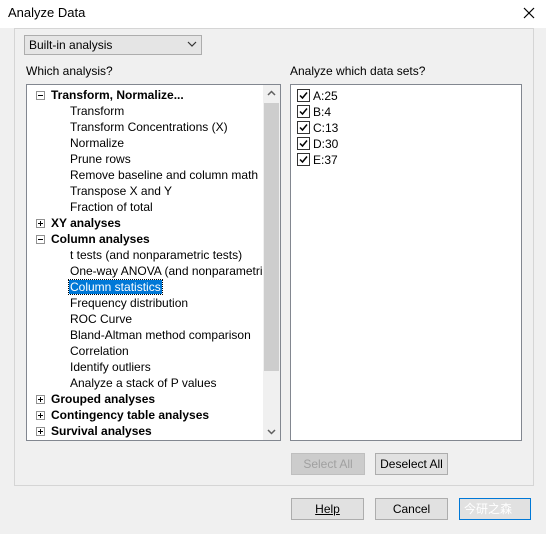  I want to click on tree-item-label: ROC Curve, so click(101, 319).